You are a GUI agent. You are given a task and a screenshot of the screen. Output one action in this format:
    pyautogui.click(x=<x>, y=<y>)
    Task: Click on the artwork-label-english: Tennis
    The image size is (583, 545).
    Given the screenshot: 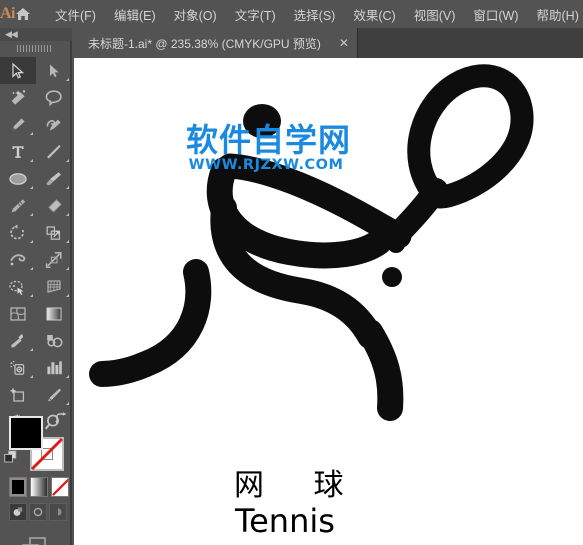 What is the action you would take?
    pyautogui.click(x=285, y=521)
    